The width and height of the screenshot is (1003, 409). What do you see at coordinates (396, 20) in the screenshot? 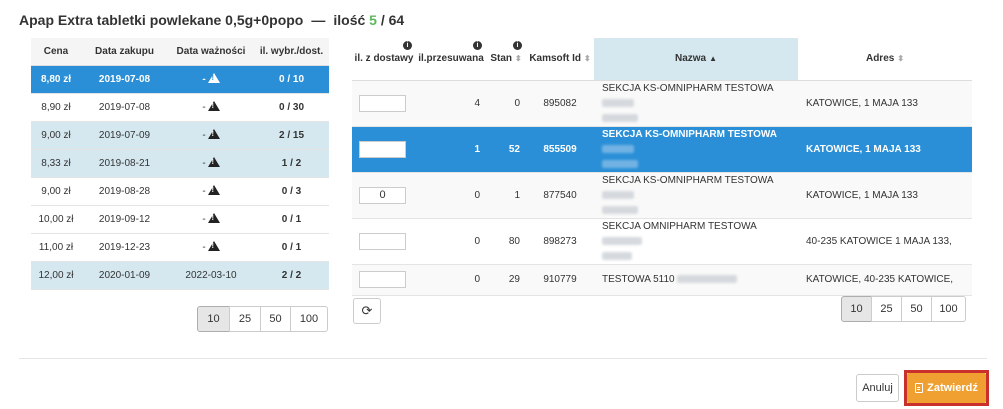
I see `qty-total: 64` at bounding box center [396, 20].